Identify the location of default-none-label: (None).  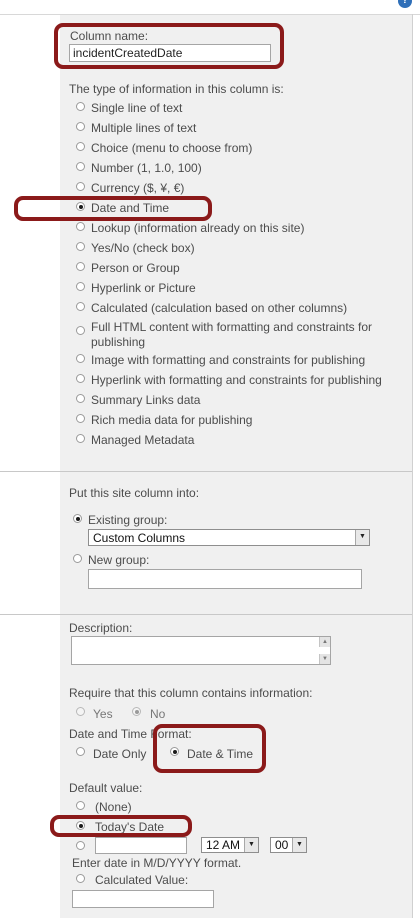
(113, 807).